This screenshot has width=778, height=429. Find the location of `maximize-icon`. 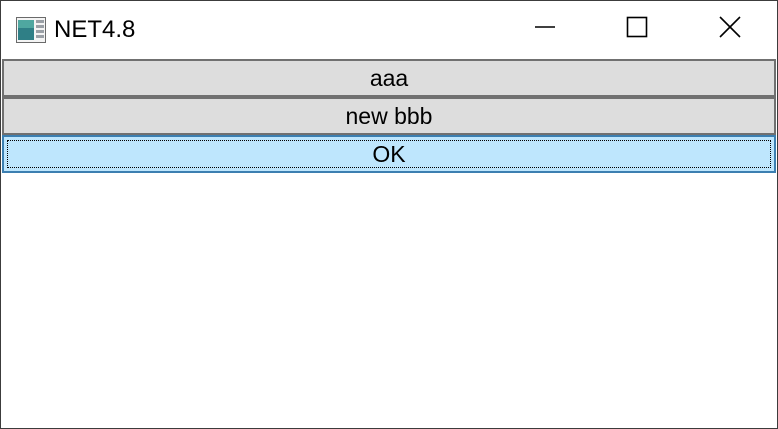

maximize-icon is located at coordinates (637, 29).